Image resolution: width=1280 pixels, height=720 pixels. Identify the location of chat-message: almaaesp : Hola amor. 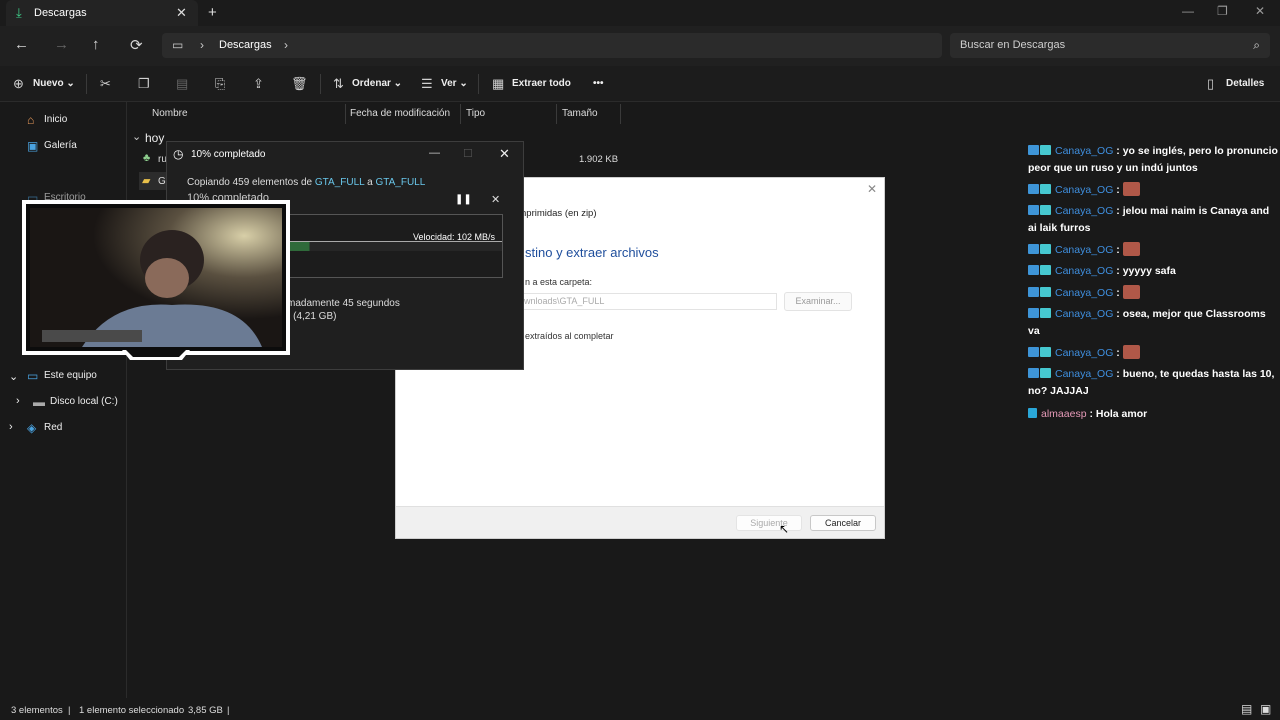
(1154, 414).